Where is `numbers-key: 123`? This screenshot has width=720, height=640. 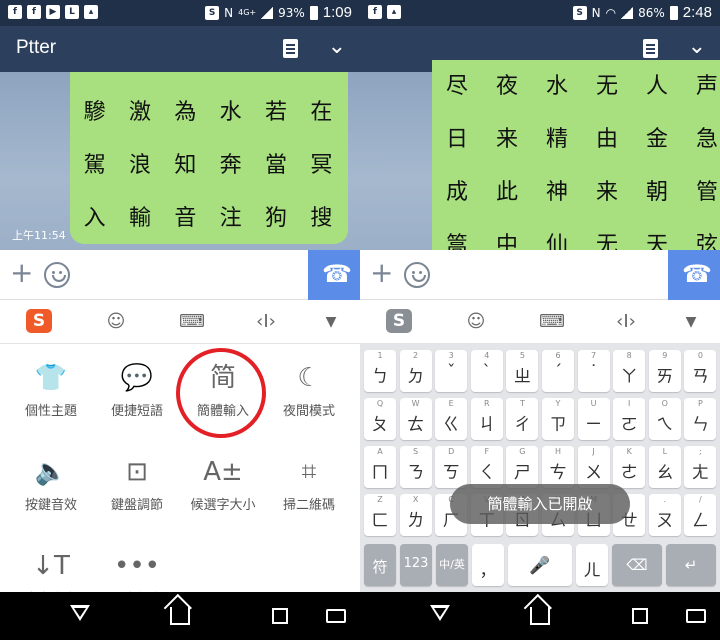 numbers-key: 123 is located at coordinates (416, 565).